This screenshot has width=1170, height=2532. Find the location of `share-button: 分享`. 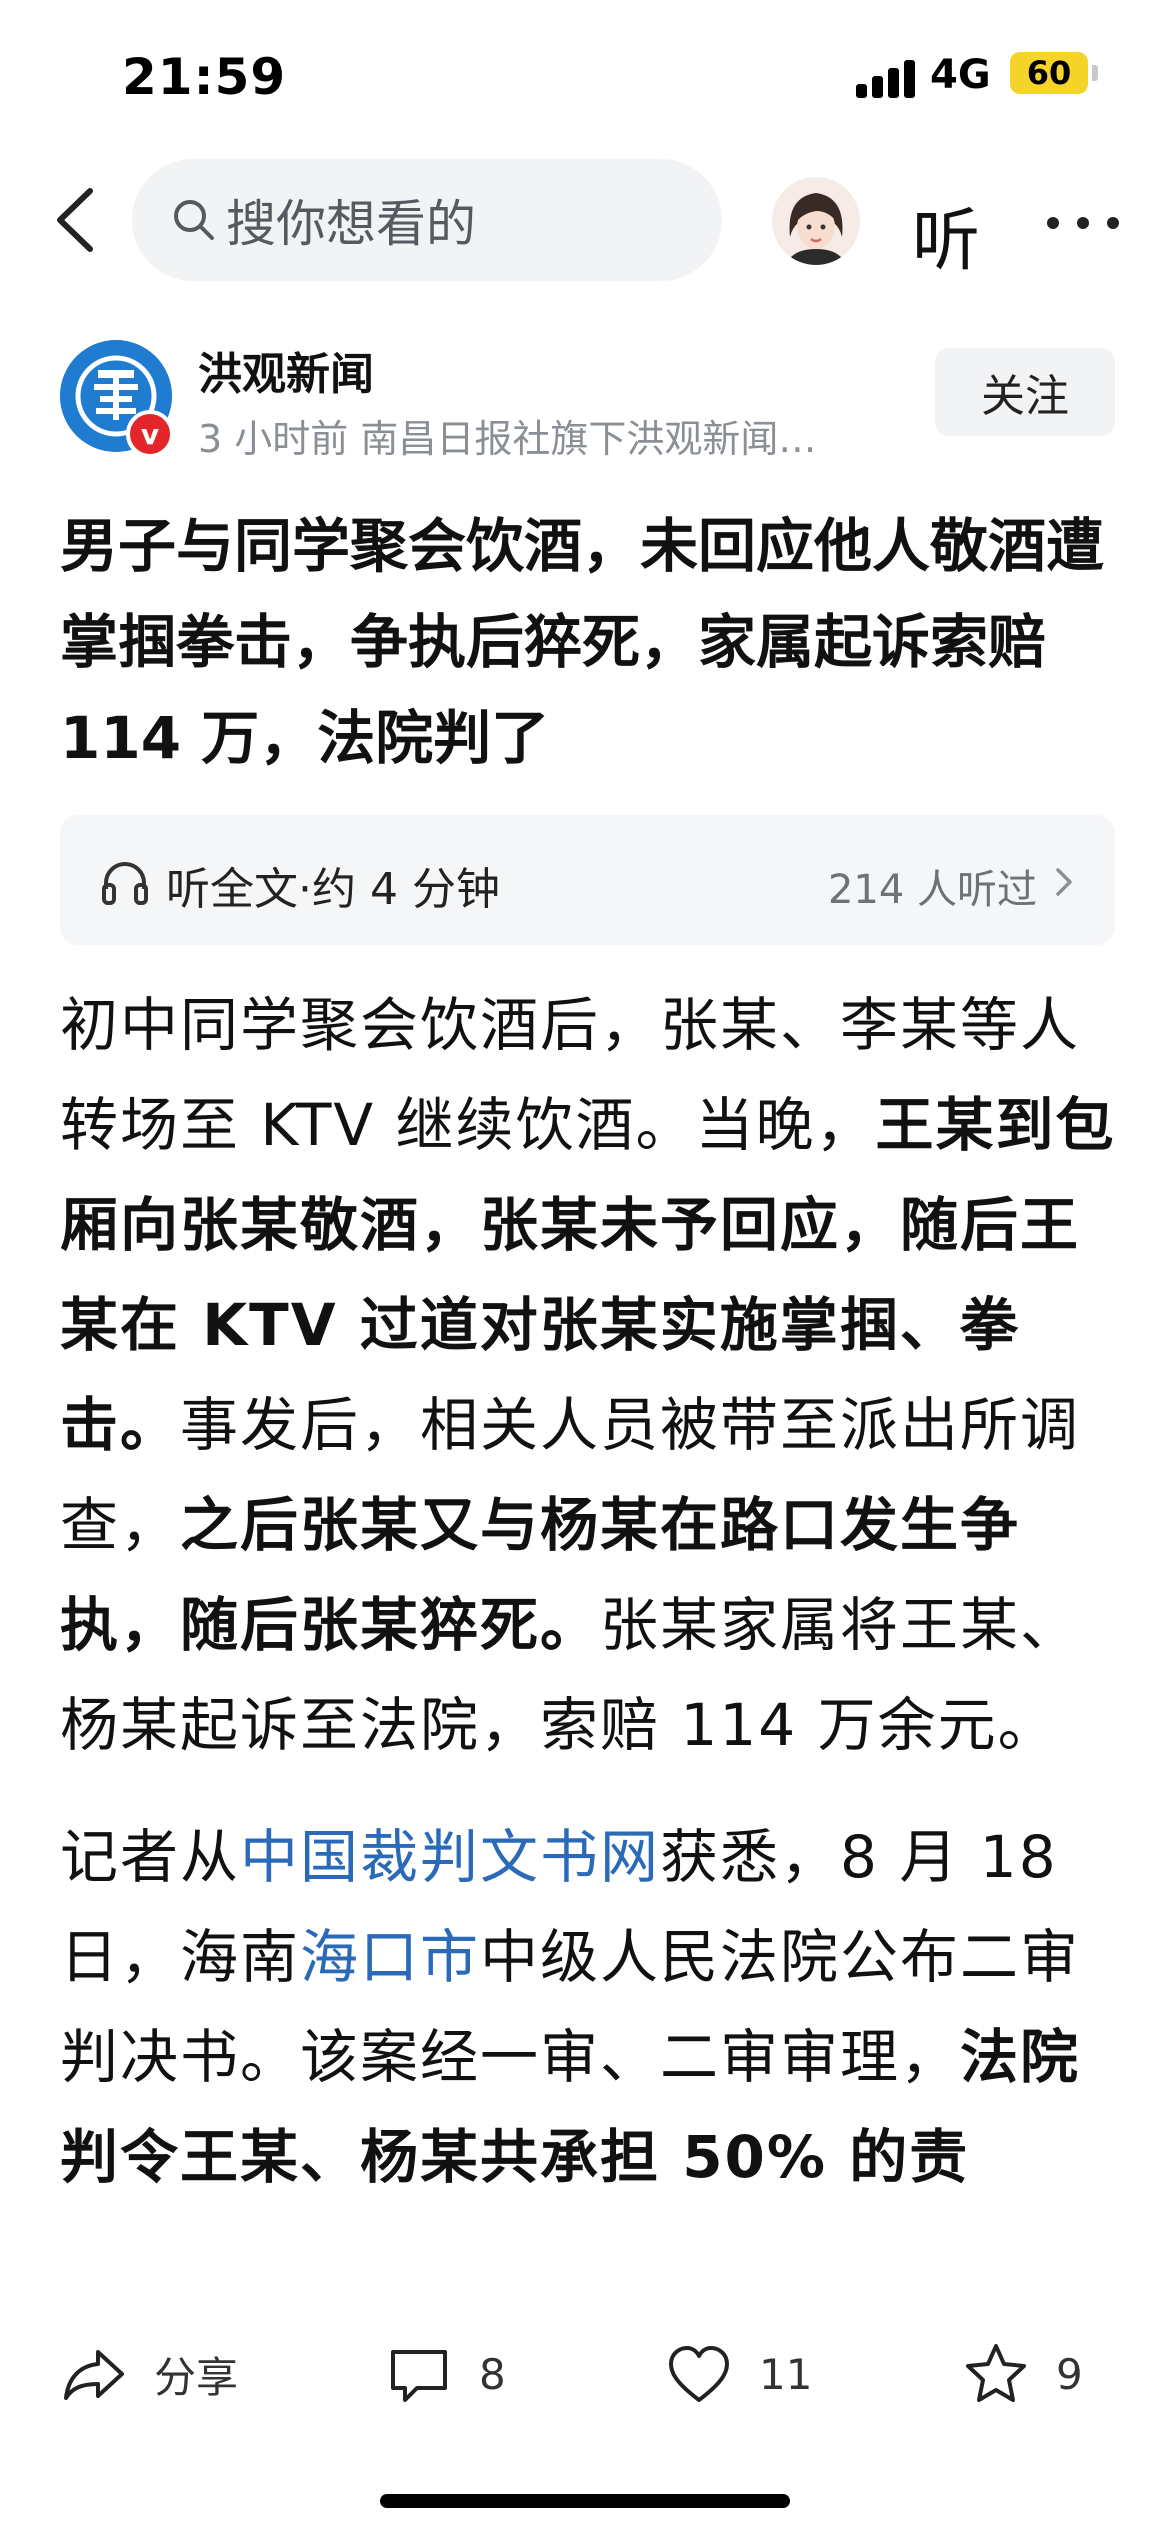

share-button: 分享 is located at coordinates (149, 2374).